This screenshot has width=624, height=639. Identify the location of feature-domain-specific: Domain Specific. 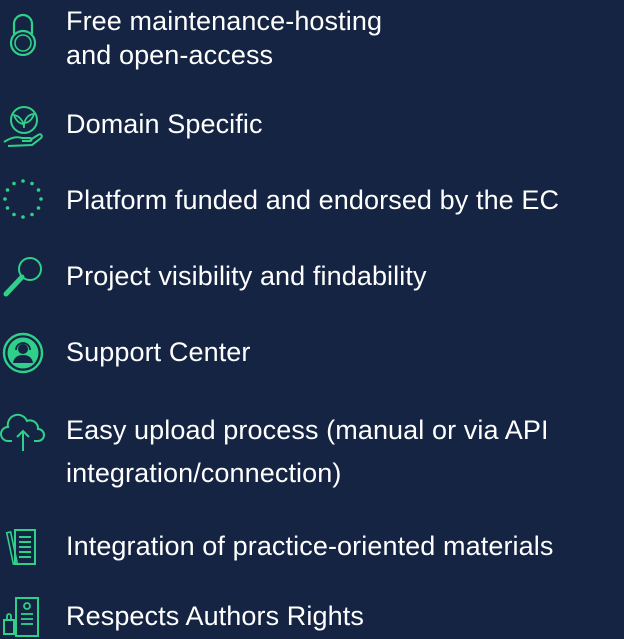
(312, 125).